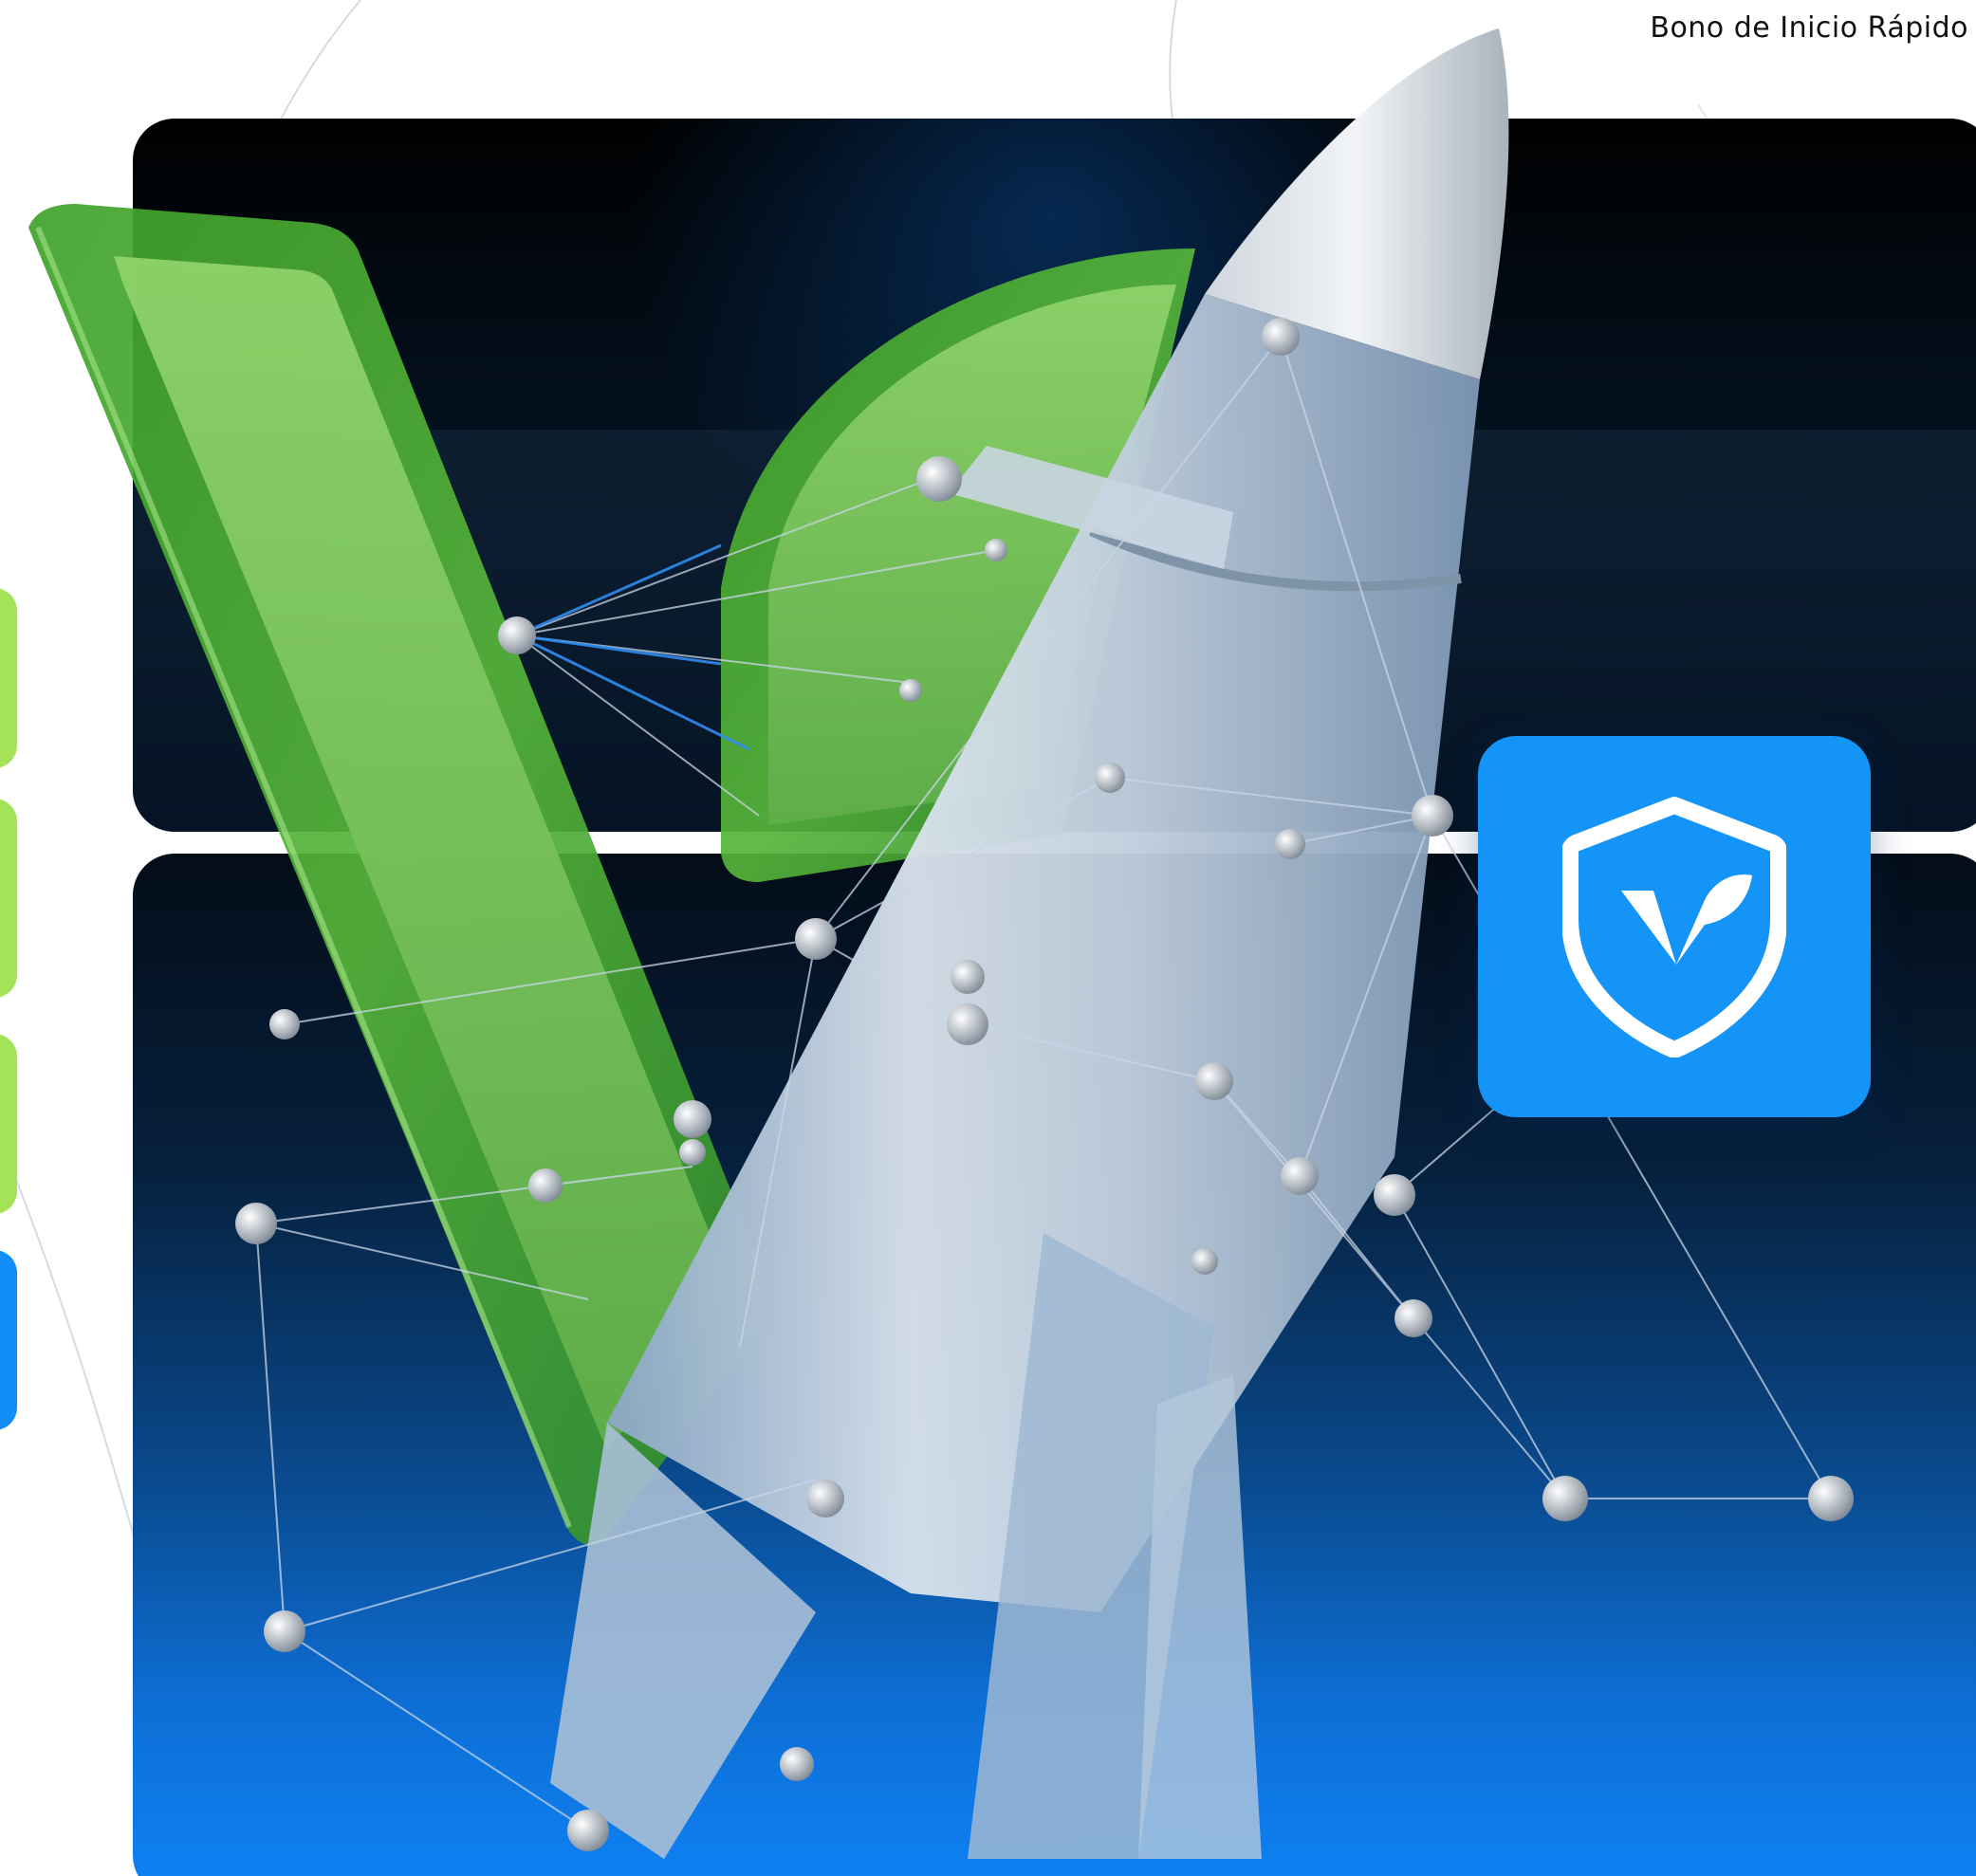 The width and height of the screenshot is (1976, 1876). What do you see at coordinates (633, 647) in the screenshot?
I see `network-lines-highlight` at bounding box center [633, 647].